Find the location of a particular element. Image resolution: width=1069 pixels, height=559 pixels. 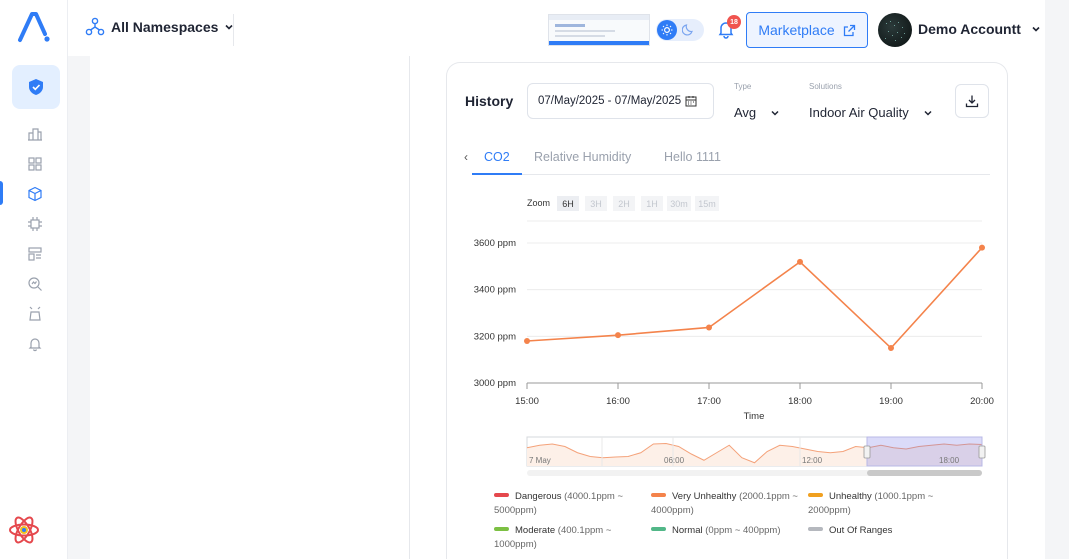

moon-icon is located at coordinates (687, 30).